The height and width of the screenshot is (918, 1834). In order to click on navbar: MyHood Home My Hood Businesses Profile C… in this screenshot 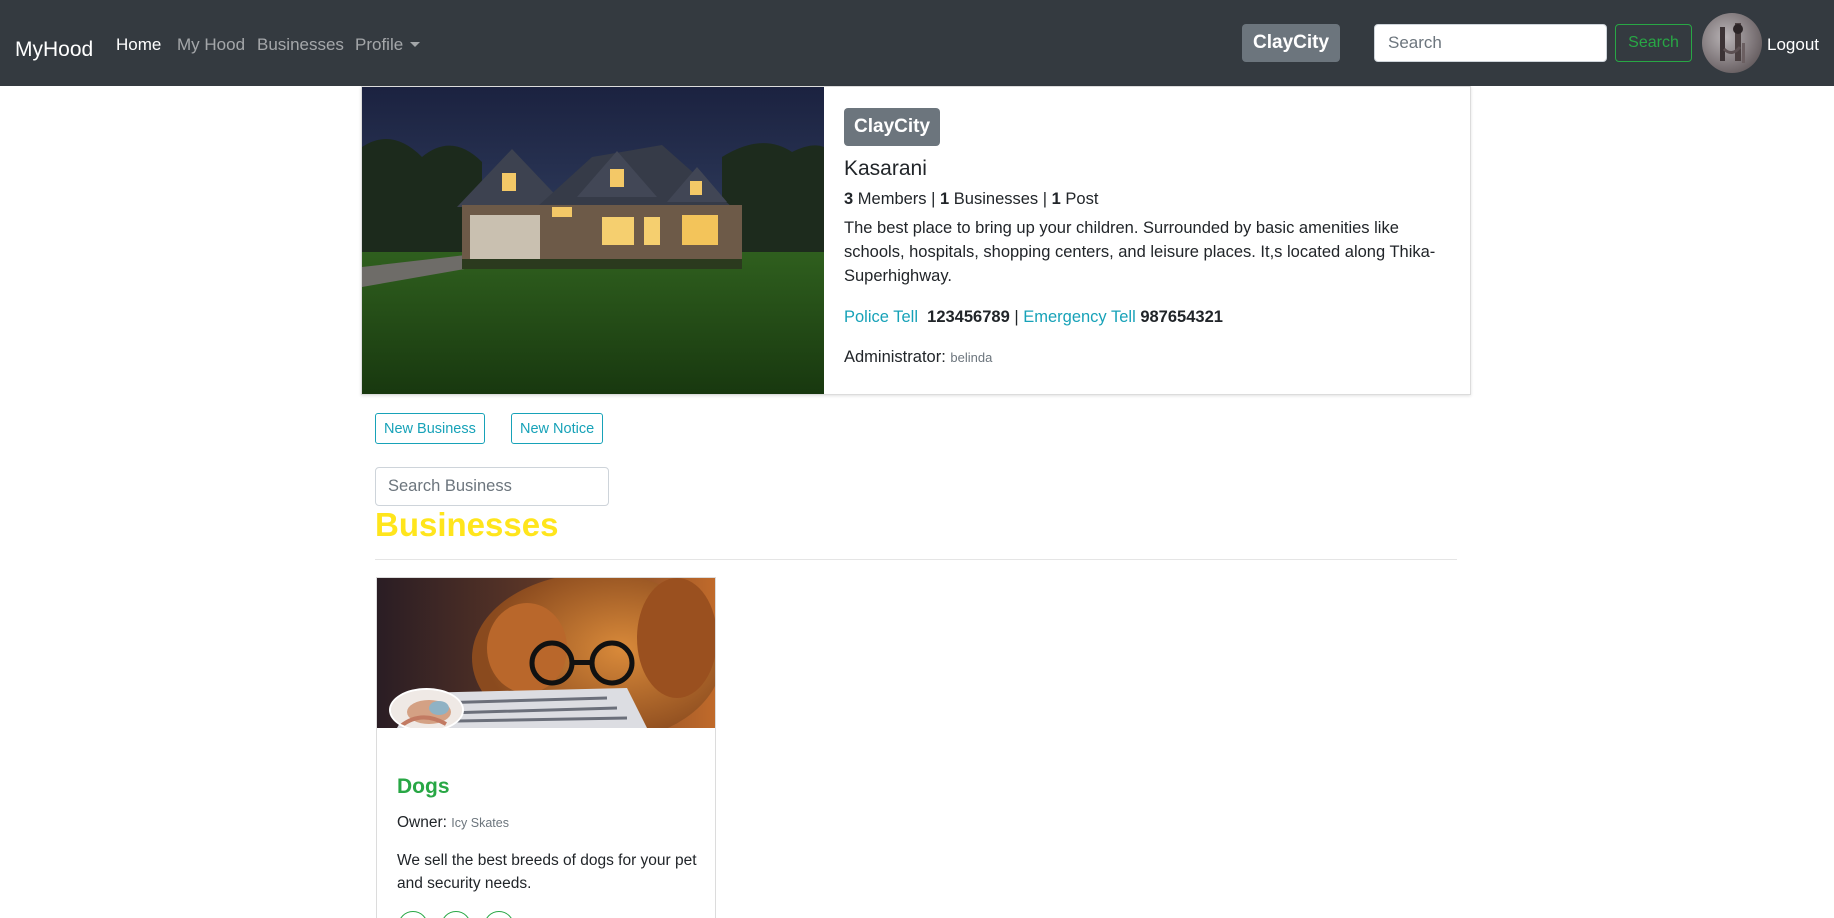, I will do `click(917, 43)`.